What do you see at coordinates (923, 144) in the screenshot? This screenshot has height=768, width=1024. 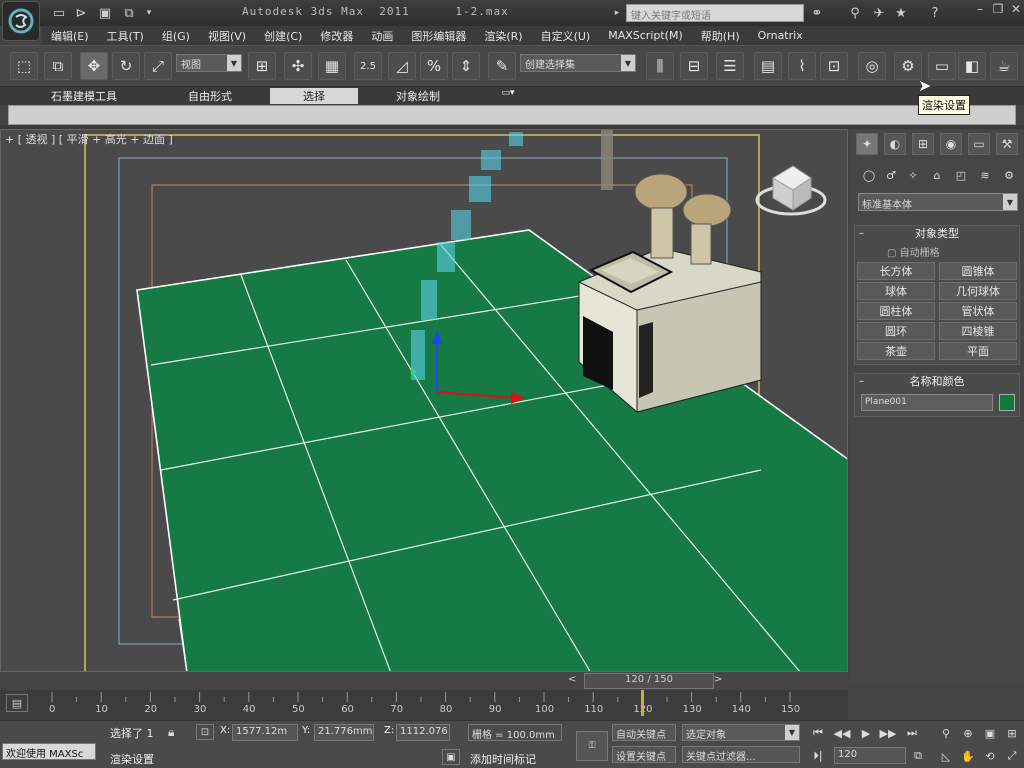 I see `hierarchy-panel-tab-icon: ⊞` at bounding box center [923, 144].